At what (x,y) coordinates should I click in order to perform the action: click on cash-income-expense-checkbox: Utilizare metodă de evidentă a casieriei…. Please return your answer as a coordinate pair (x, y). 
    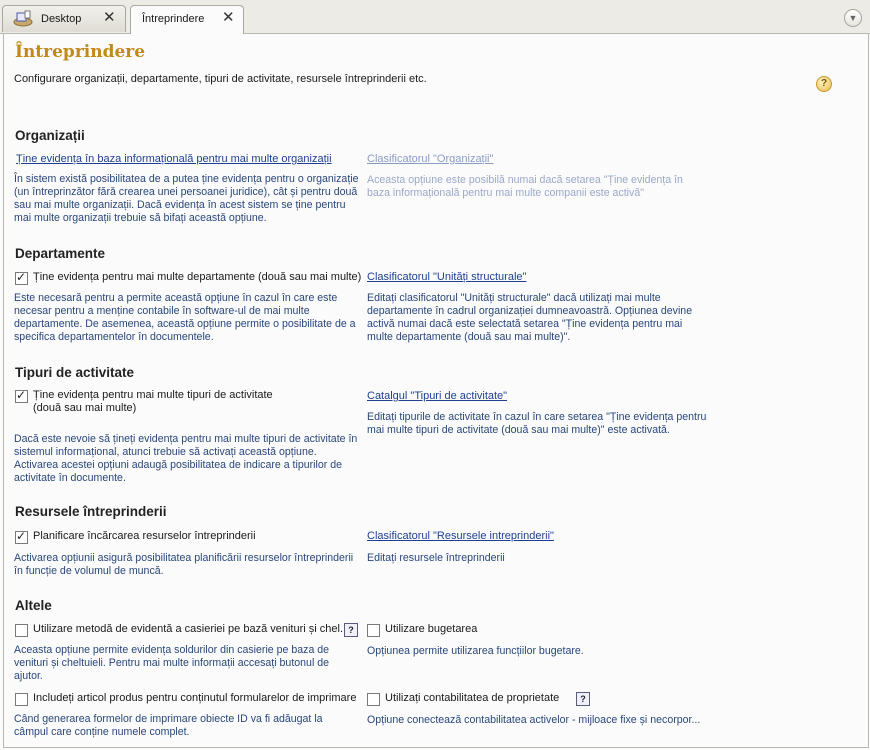
    Looking at the image, I should click on (182, 630).